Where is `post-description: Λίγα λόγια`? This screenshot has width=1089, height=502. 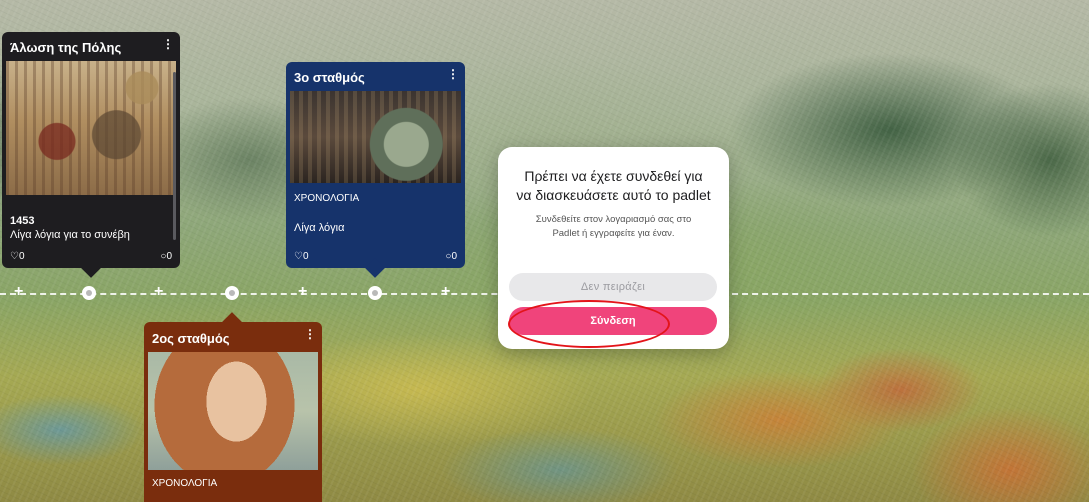
post-description: Λίγα λόγια is located at coordinates (319, 228).